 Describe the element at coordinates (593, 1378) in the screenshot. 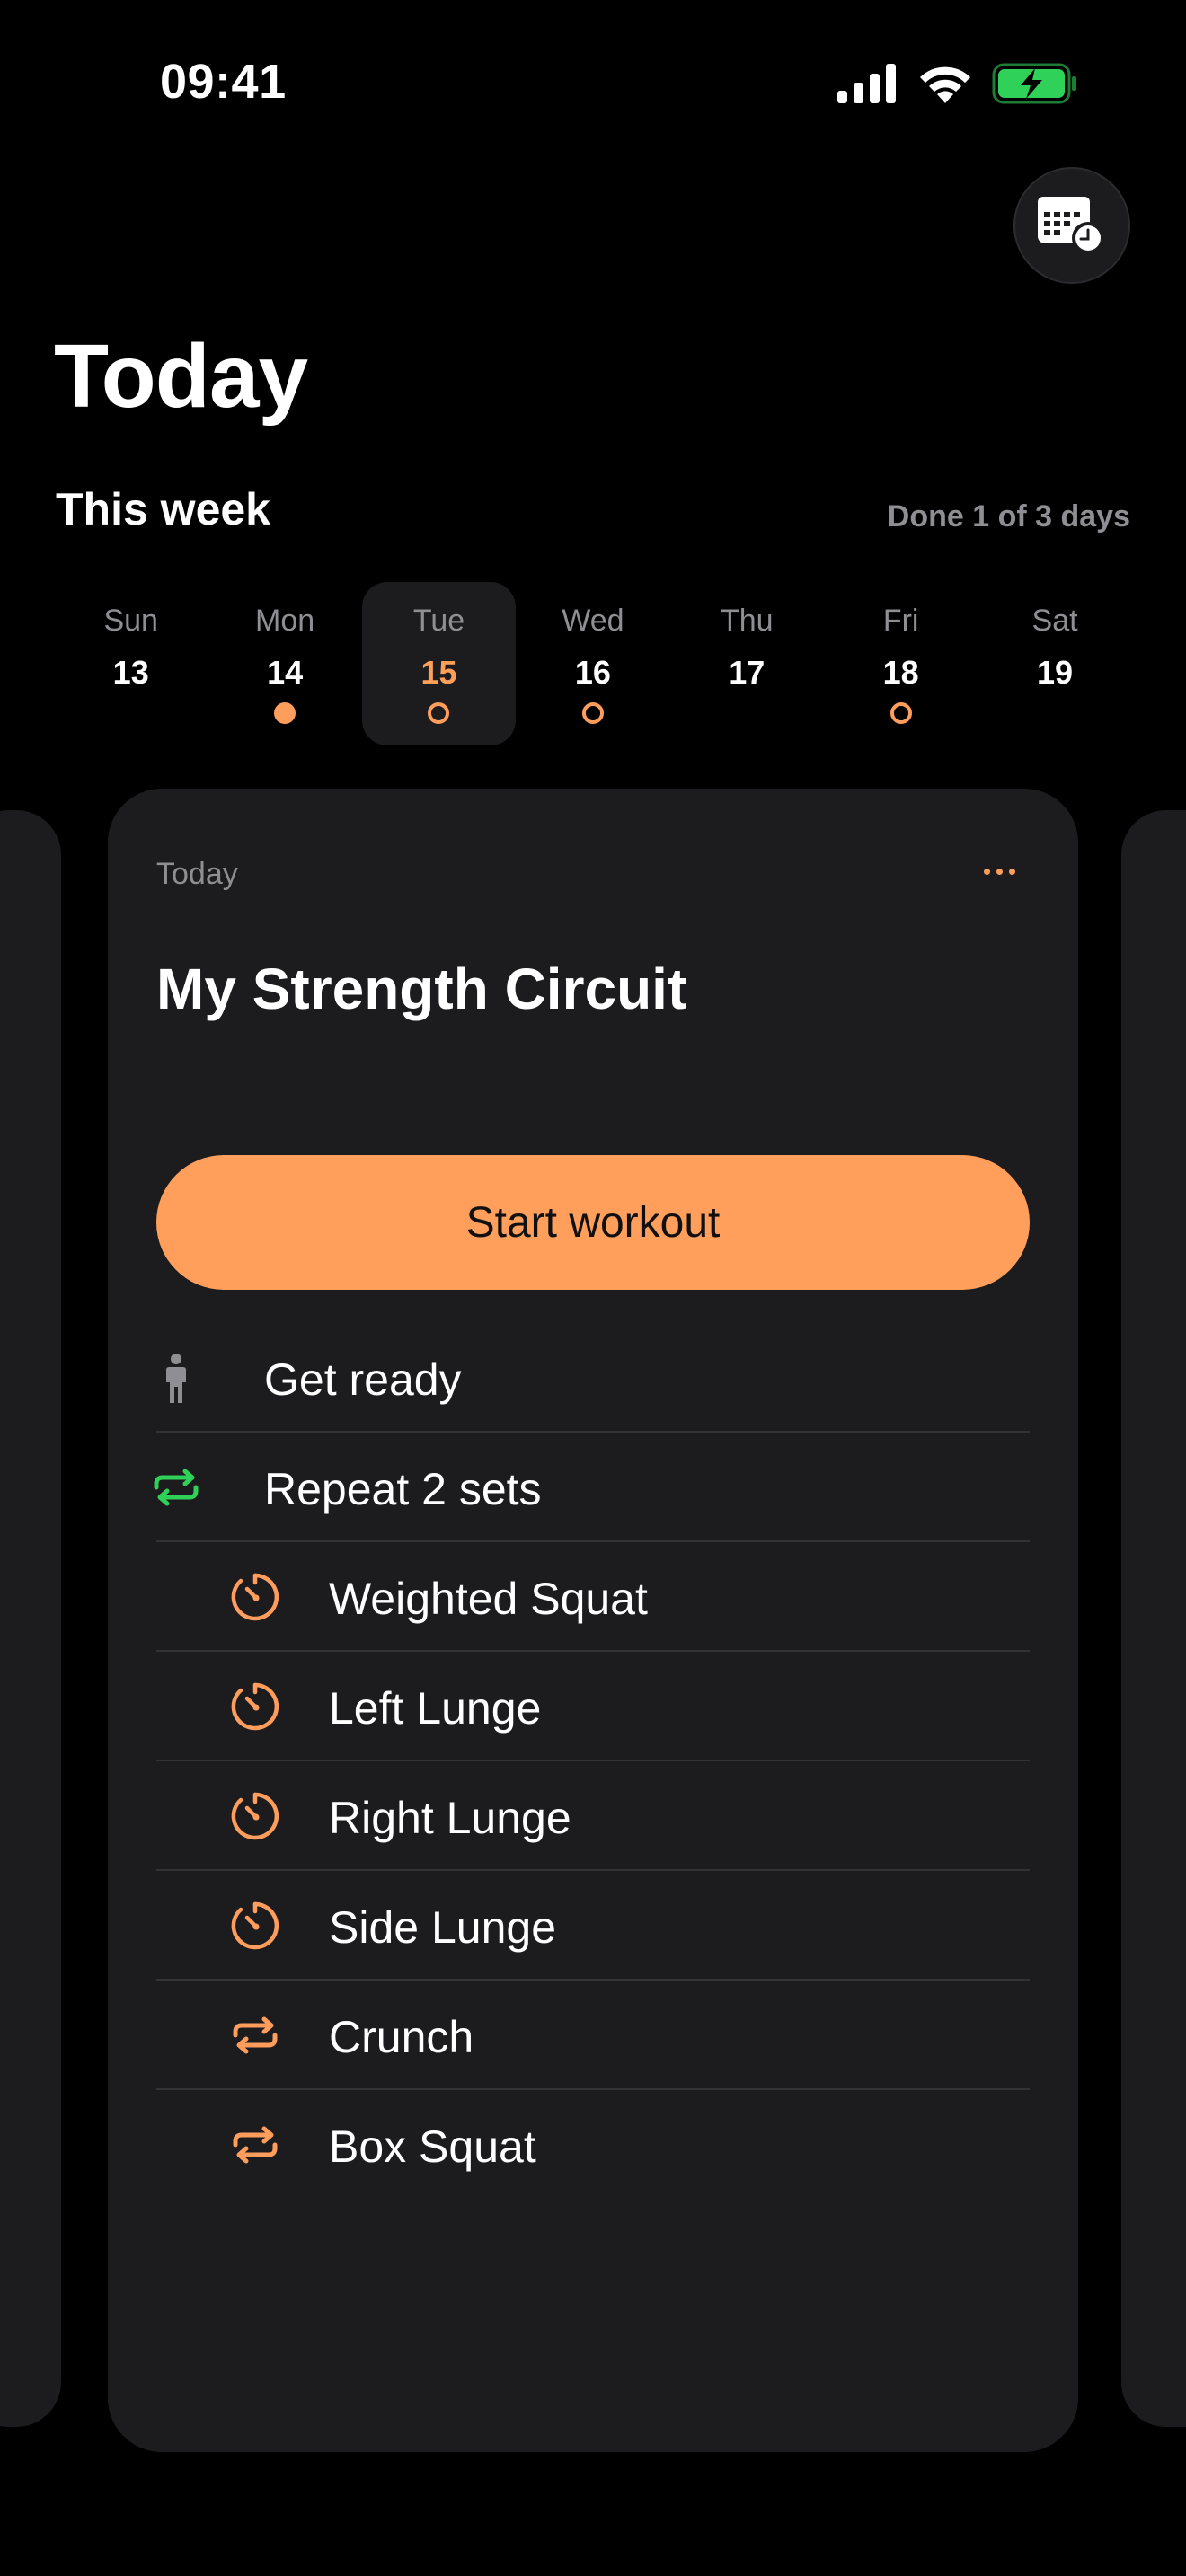

I see `list-item: Get ready` at that location.